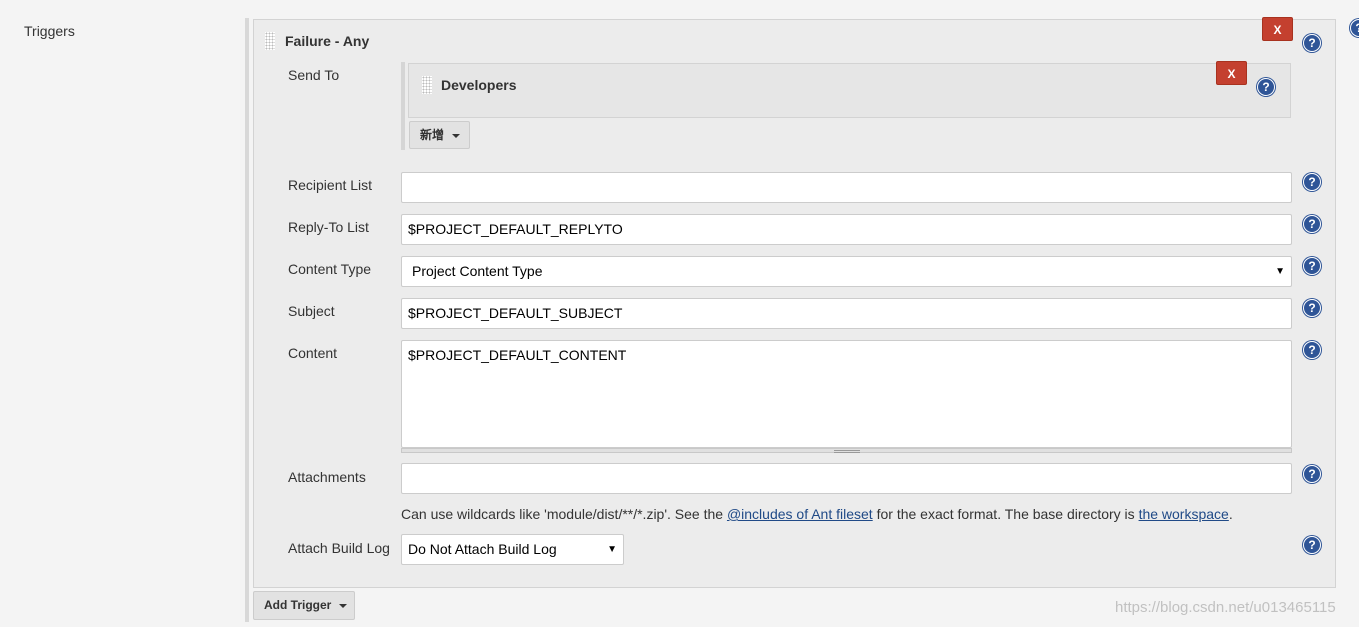 This screenshot has height=627, width=1359. Describe the element at coordinates (846, 187) in the screenshot. I see `recipient-list-input` at that location.